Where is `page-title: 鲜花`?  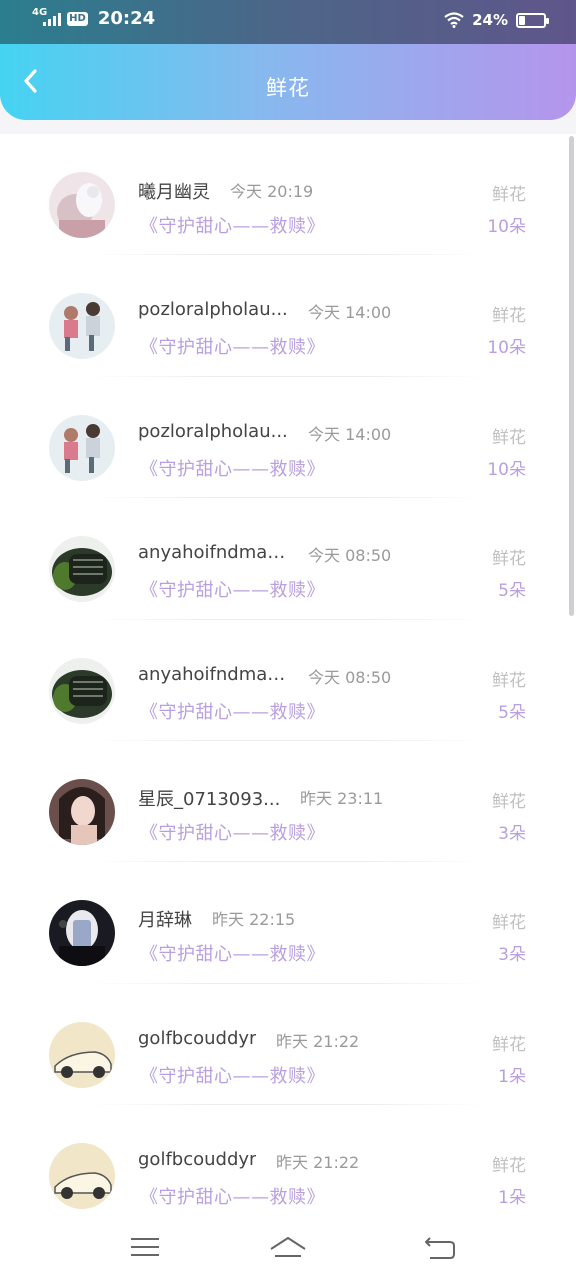
page-title: 鲜花 is located at coordinates (288, 88).